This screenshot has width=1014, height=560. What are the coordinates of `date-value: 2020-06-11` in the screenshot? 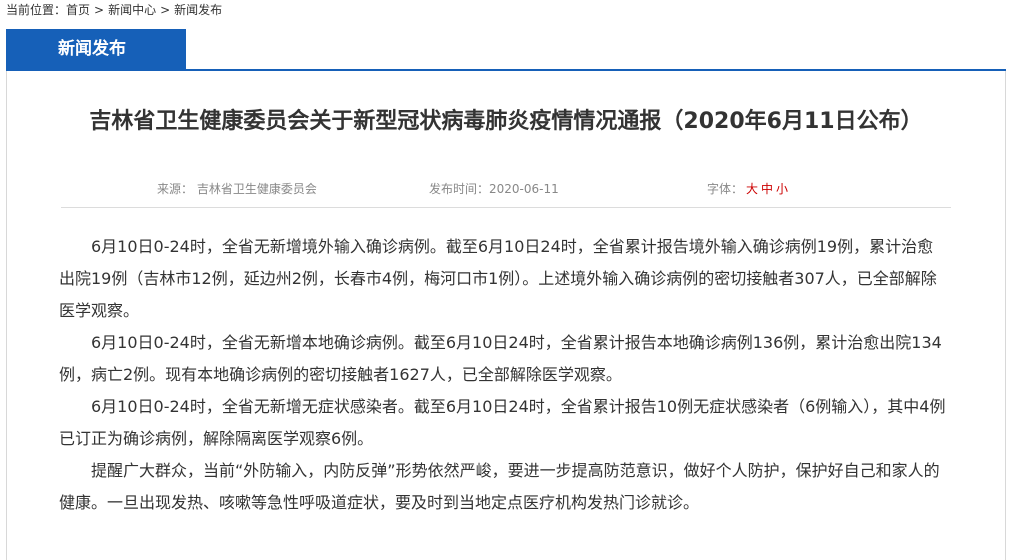 It's located at (524, 189).